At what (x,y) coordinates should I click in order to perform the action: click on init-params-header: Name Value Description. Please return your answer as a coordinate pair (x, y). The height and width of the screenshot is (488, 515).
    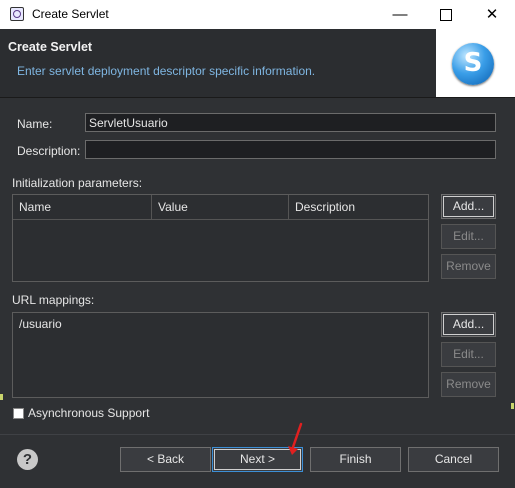
    Looking at the image, I should click on (220, 207).